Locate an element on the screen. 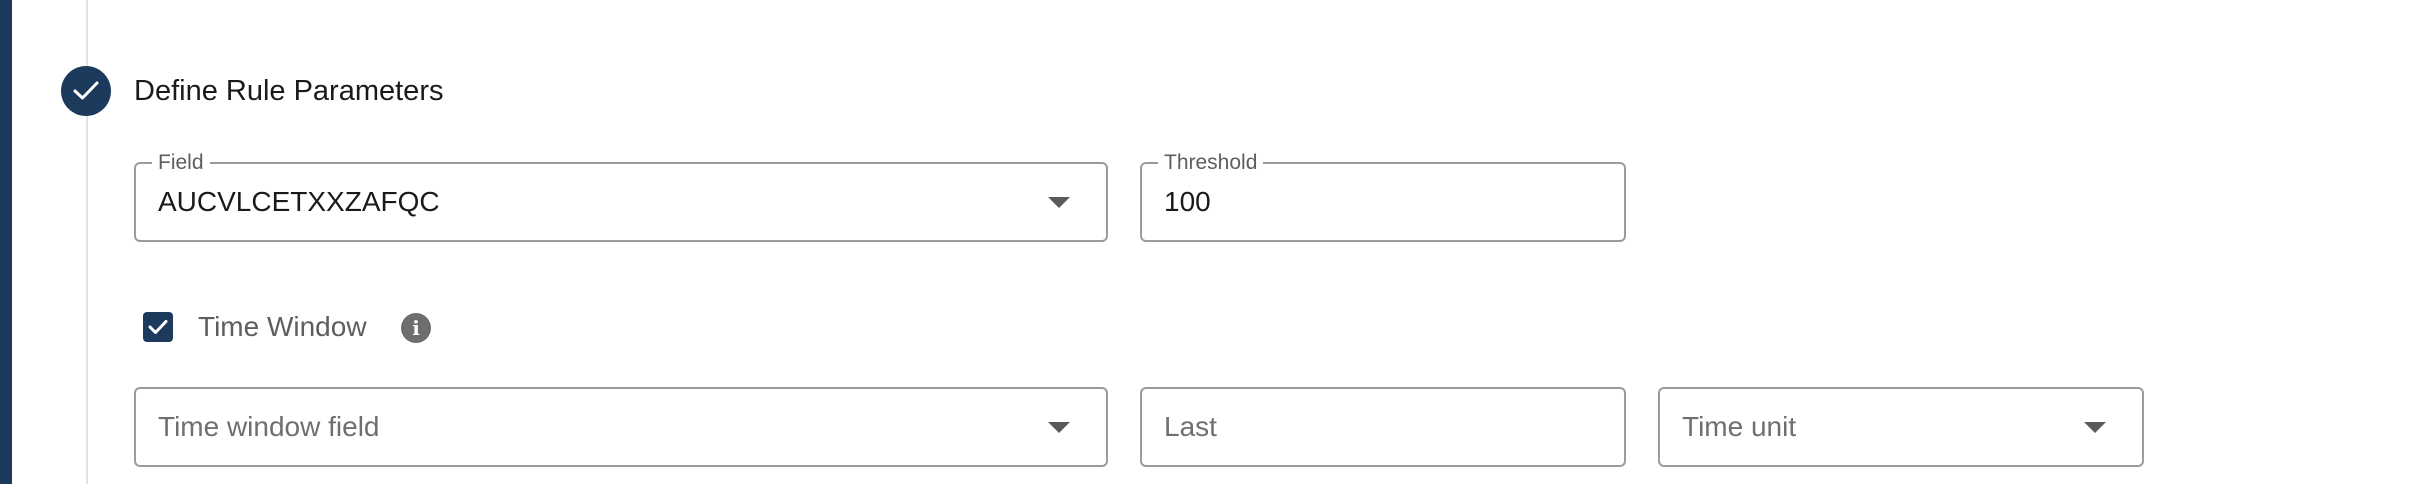  last-input: Last is located at coordinates (1383, 427).